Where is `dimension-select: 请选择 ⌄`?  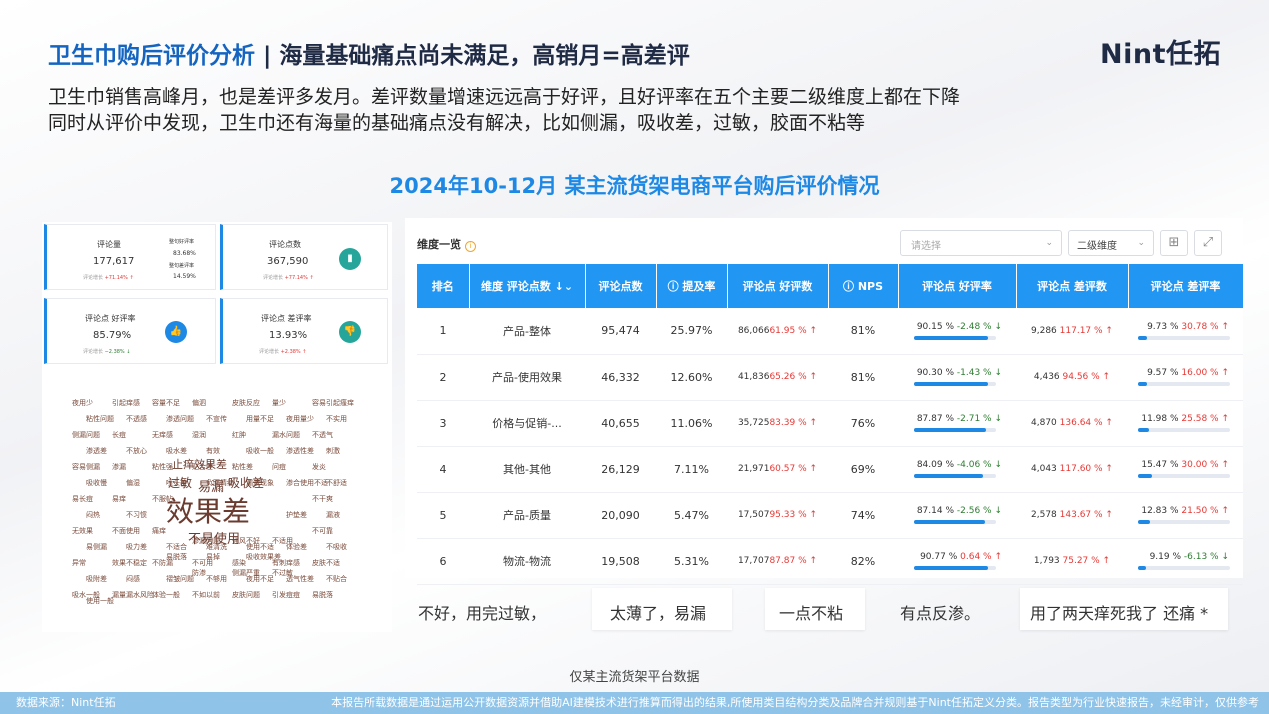
dimension-select: 请选择 ⌄ is located at coordinates (981, 243).